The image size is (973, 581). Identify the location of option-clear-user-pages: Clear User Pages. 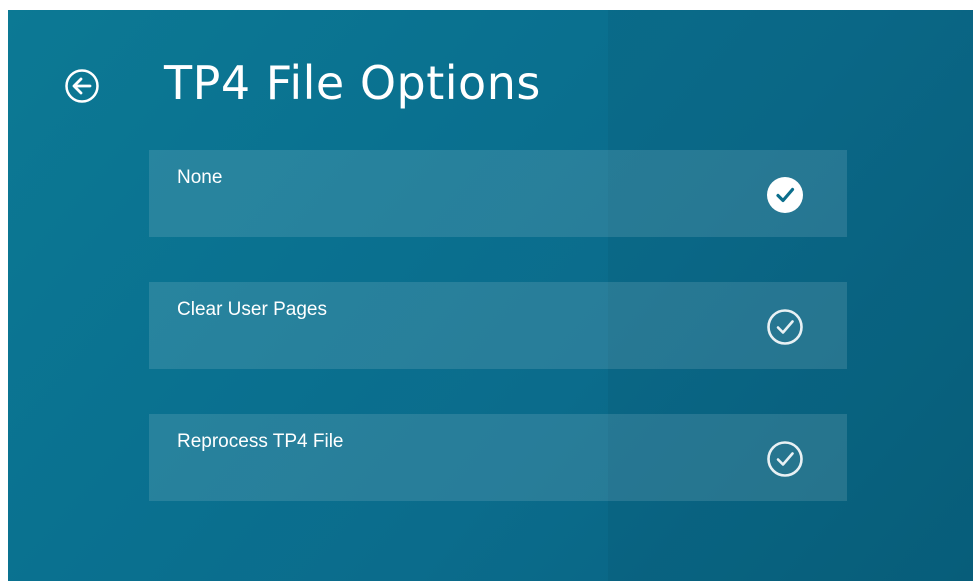
(498, 325).